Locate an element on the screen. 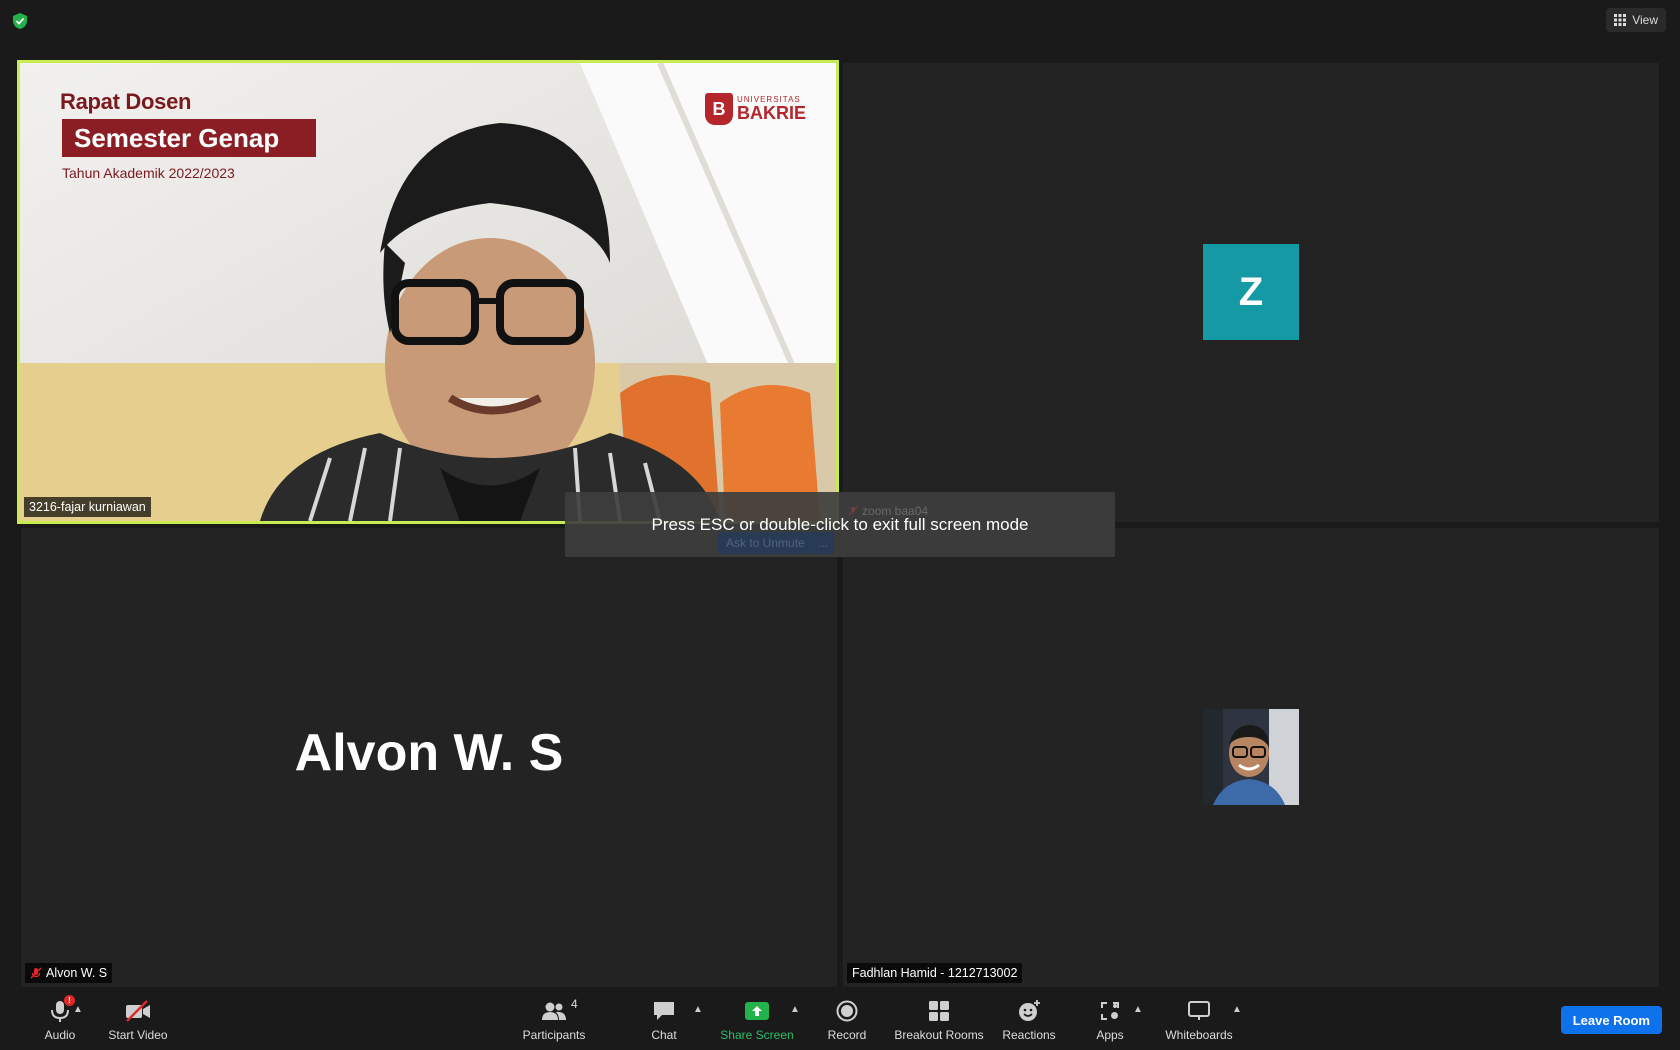 The height and width of the screenshot is (1050, 1680). avatar is located at coordinates (1251, 757).